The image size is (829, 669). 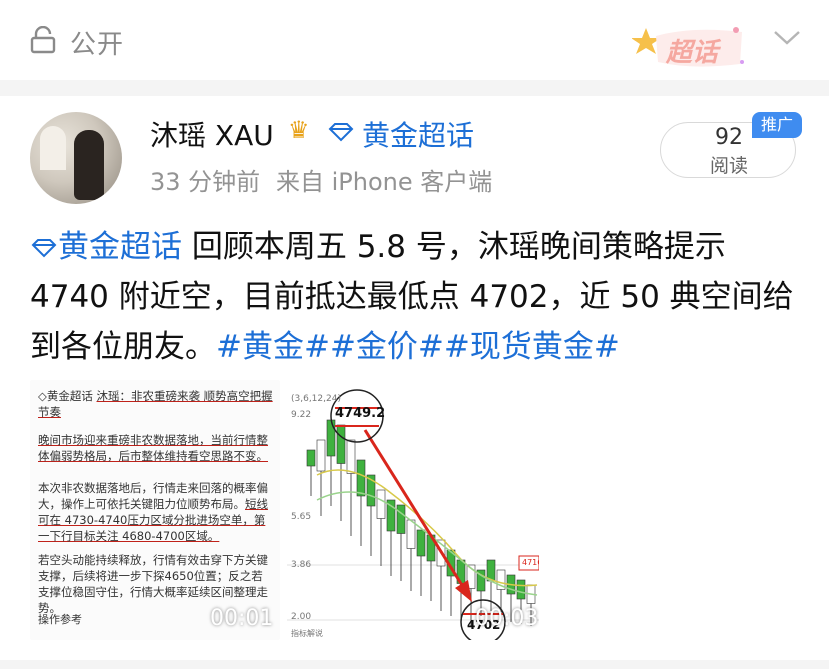 What do you see at coordinates (530, 562) in the screenshot?
I see `right-price-label: 4716` at bounding box center [530, 562].